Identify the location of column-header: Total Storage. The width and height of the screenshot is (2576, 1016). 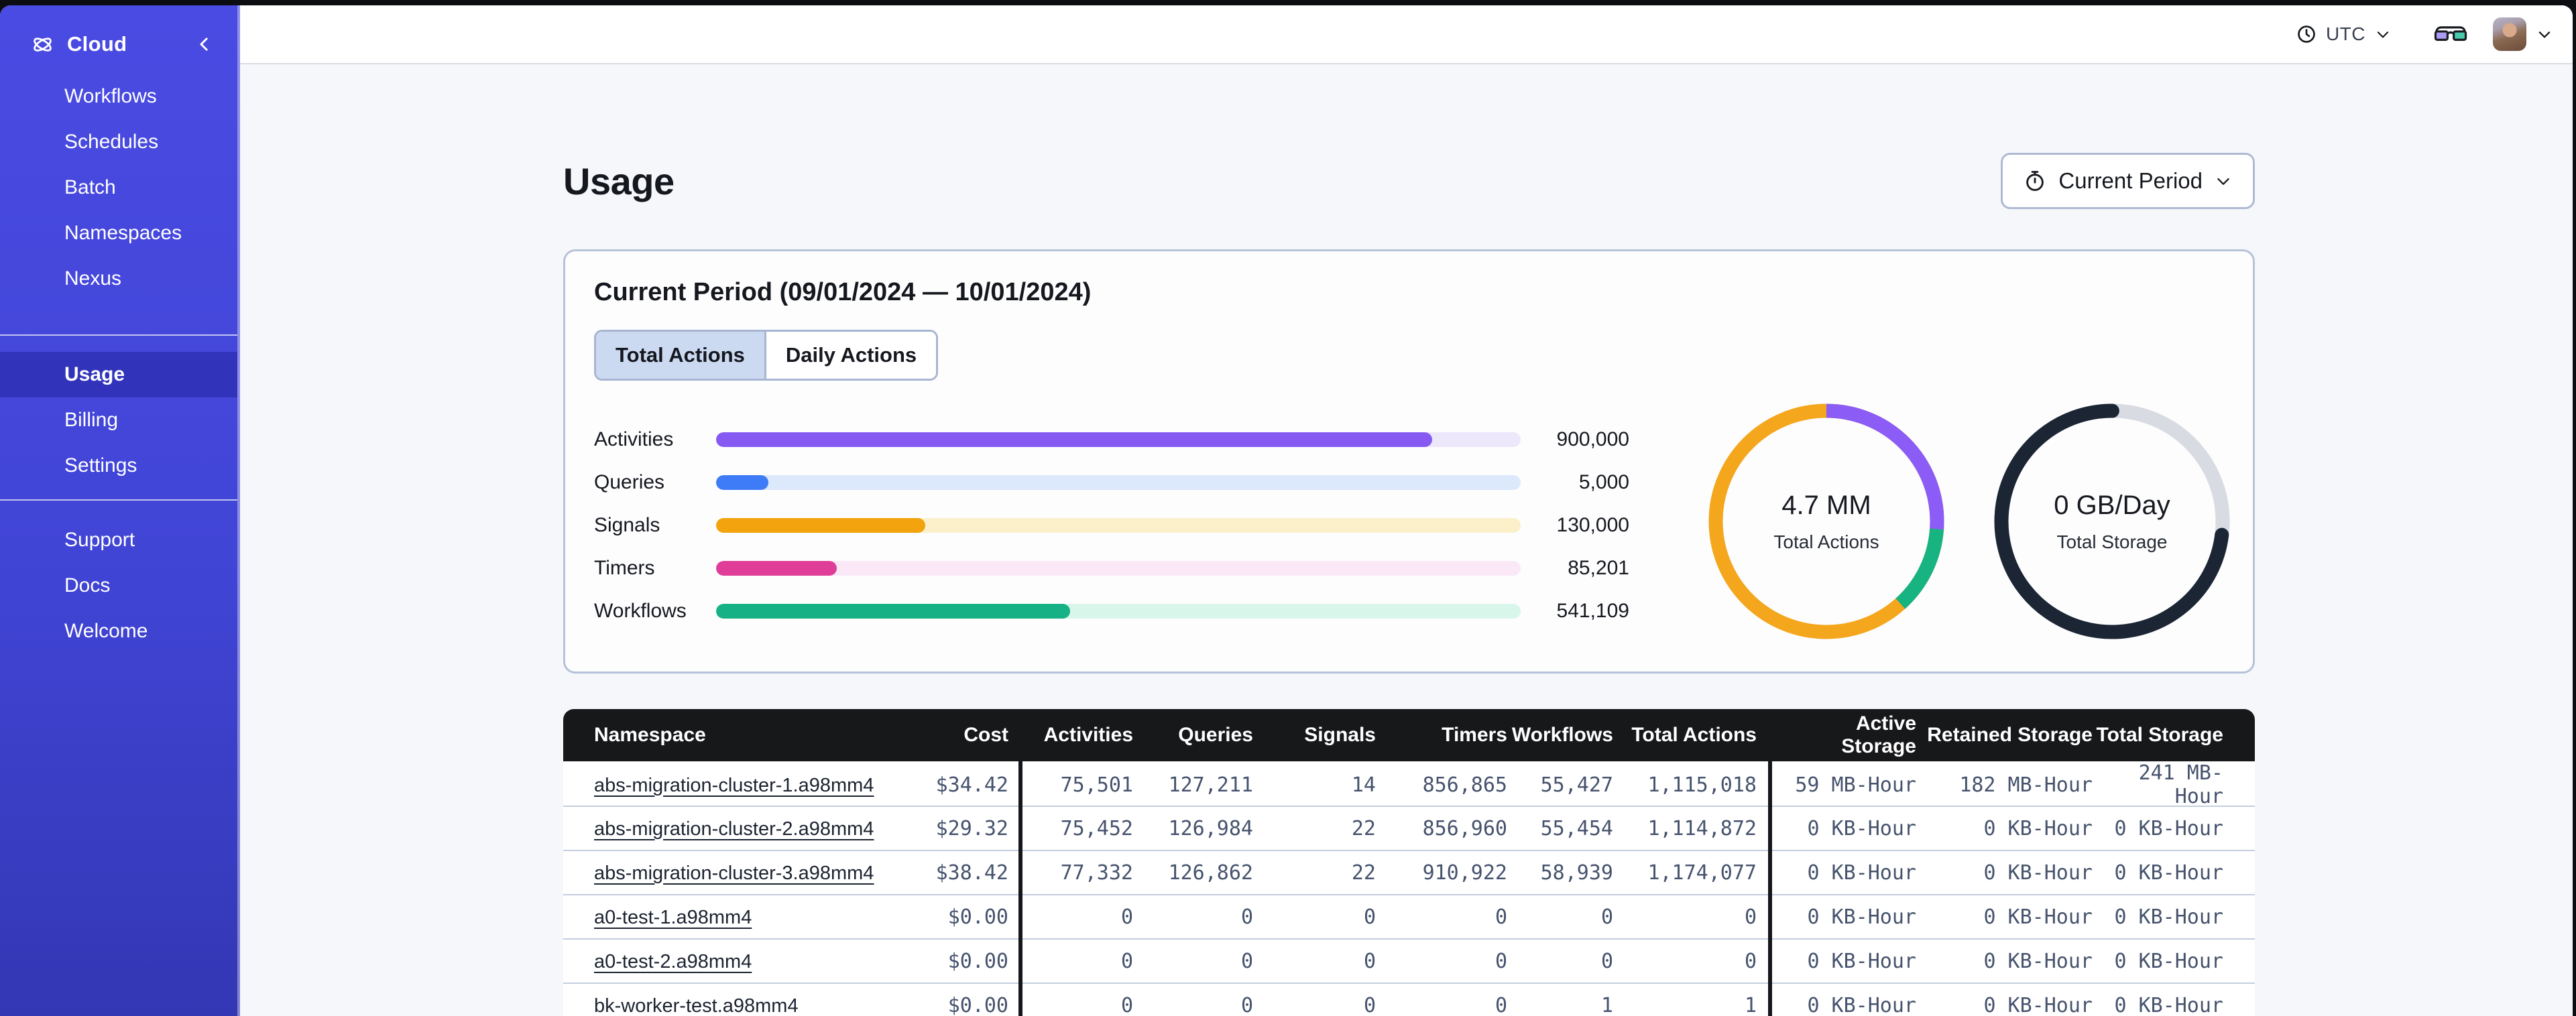
(2159, 735).